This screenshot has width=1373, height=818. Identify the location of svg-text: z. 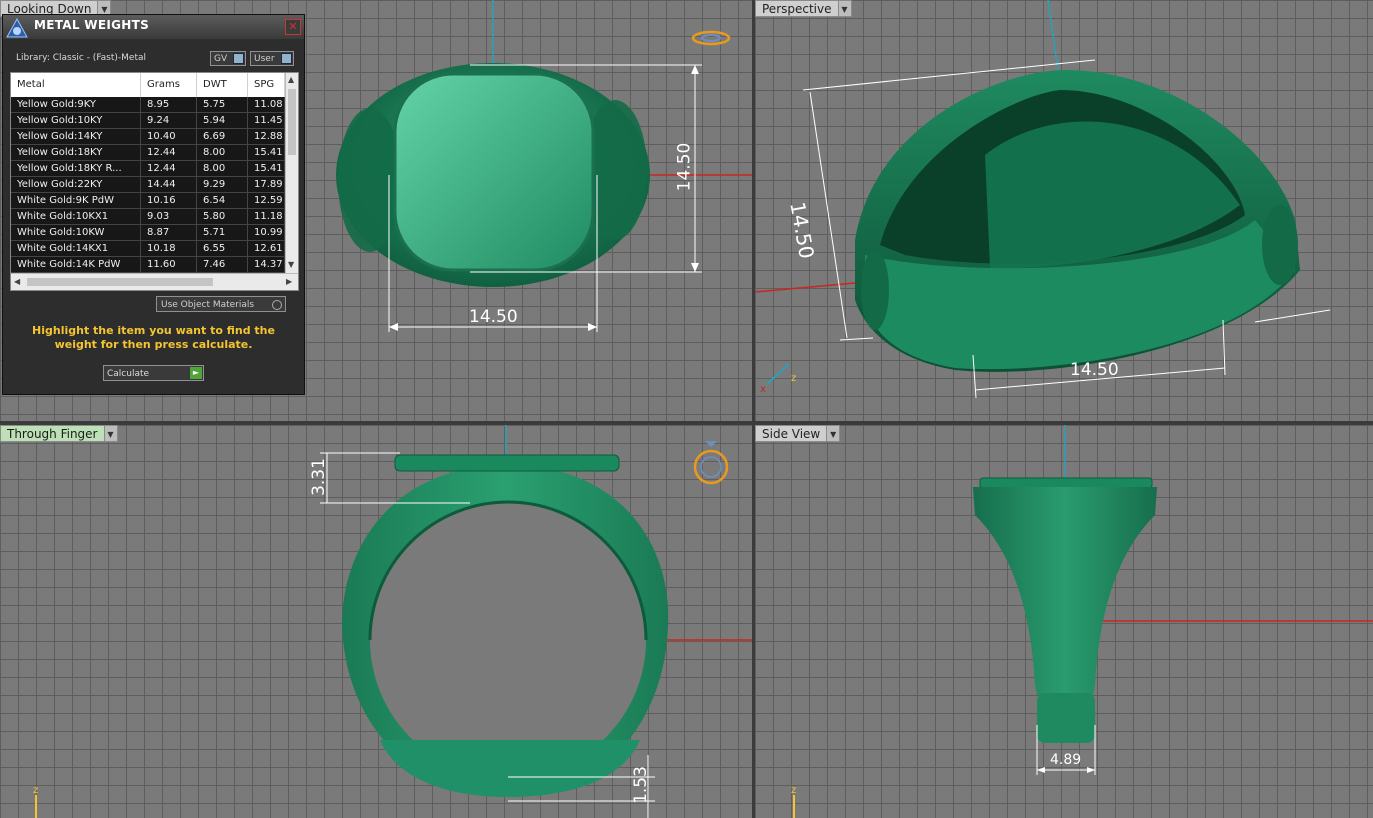
(35, 790).